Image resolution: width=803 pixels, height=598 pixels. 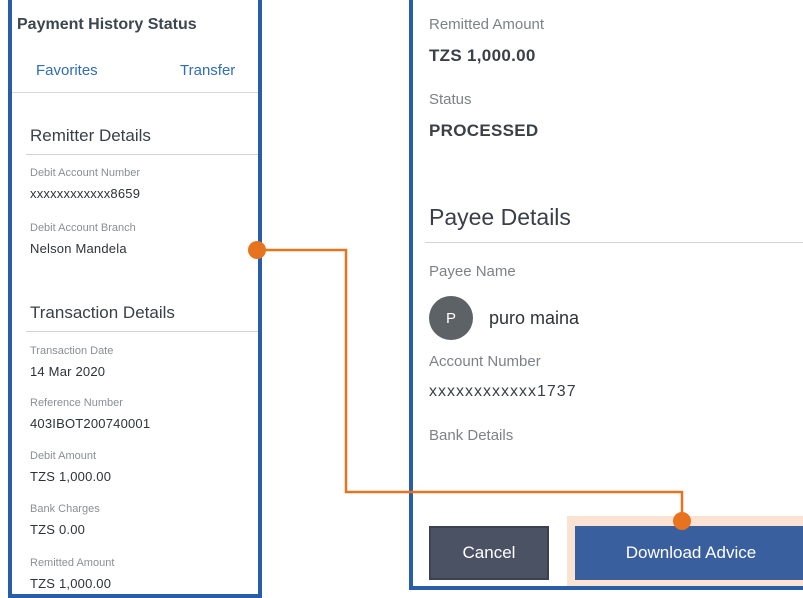 I want to click on tab-favorites: Favorites, so click(x=67, y=70).